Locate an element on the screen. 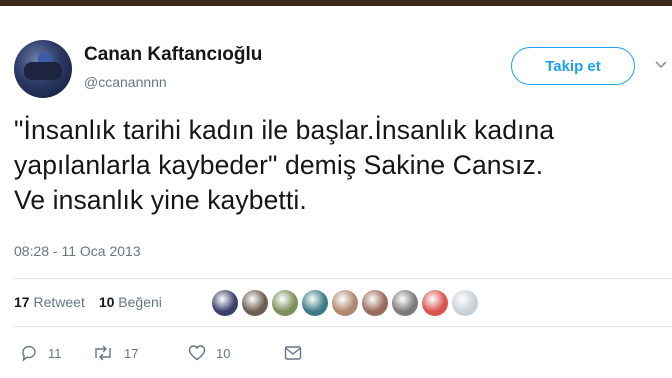 The height and width of the screenshot is (378, 672). retweet-stat-count: 17 is located at coordinates (22, 302).